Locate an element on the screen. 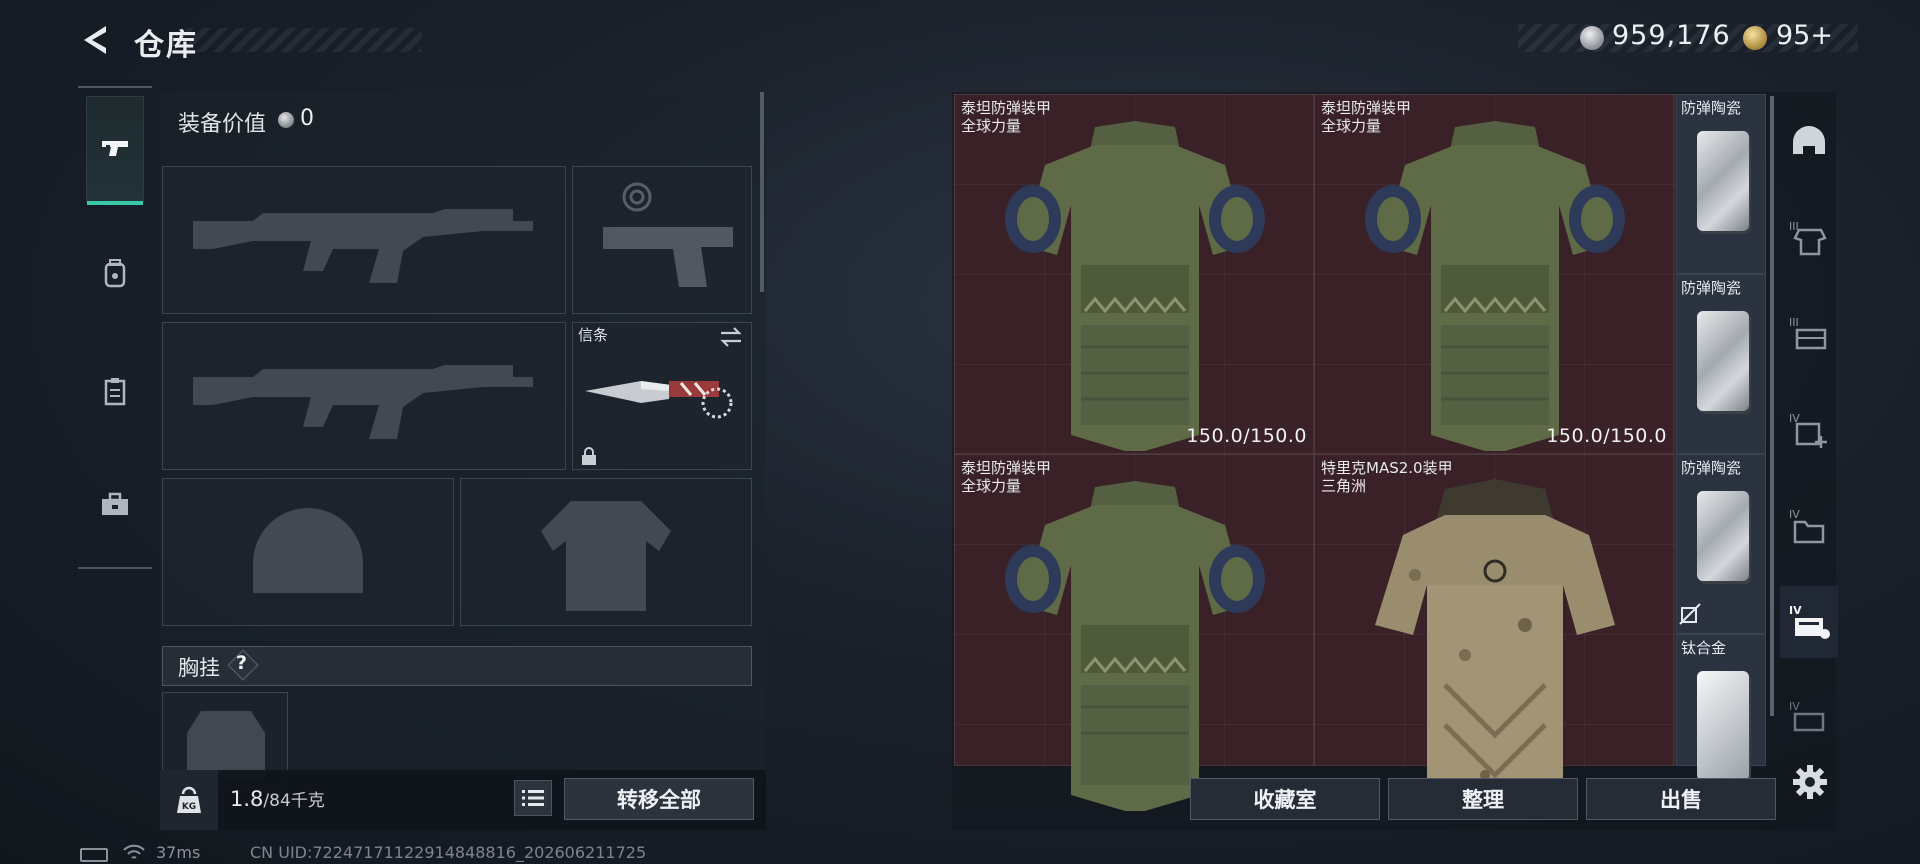 This screenshot has width=1920, height=864. weight-icon: KG is located at coordinates (189, 799).